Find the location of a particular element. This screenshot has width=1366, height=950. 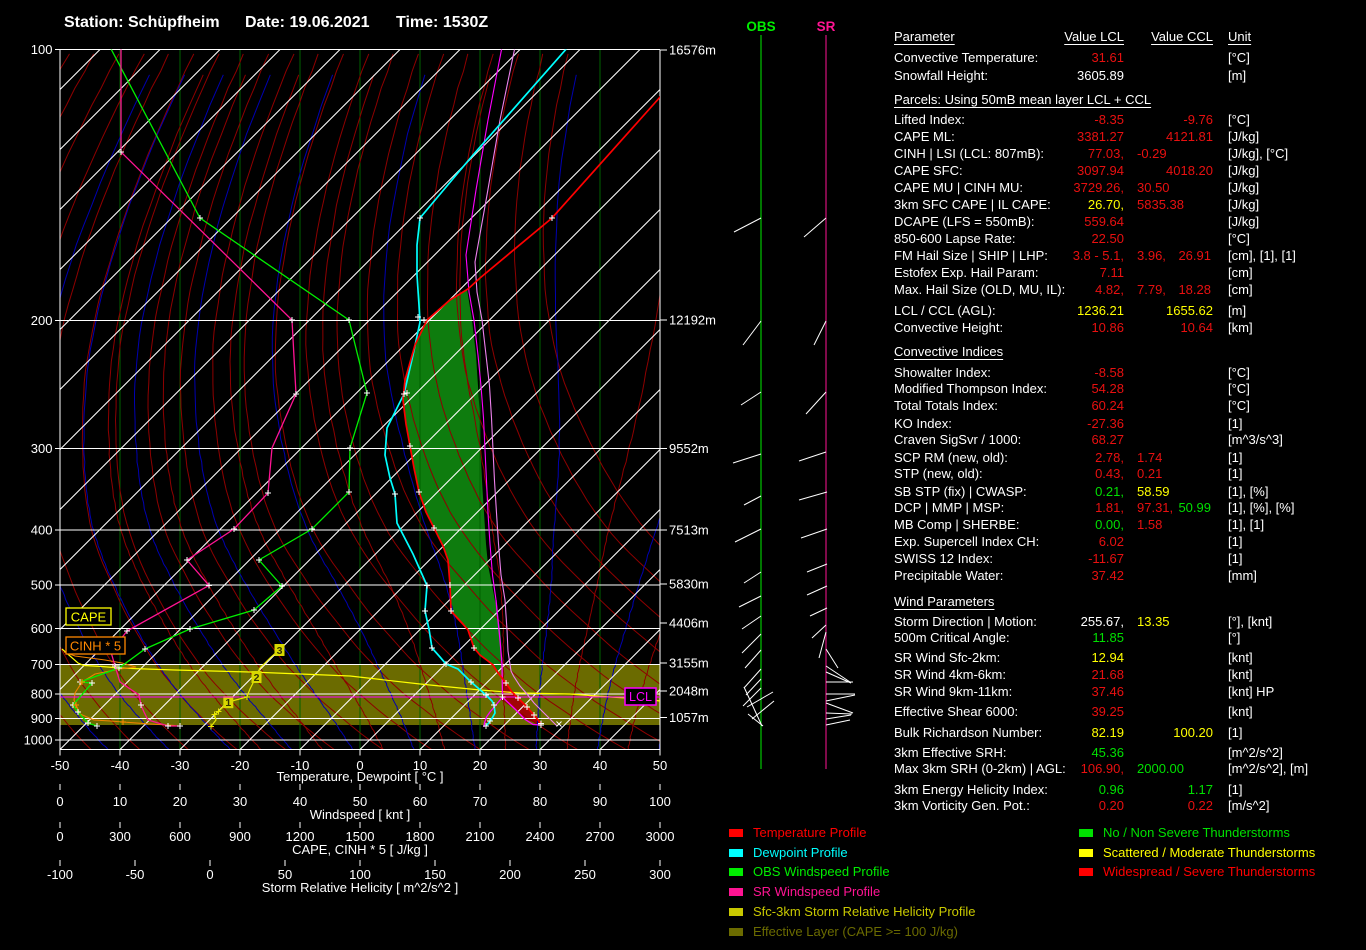

svg-text: 1000 is located at coordinates (38, 740).